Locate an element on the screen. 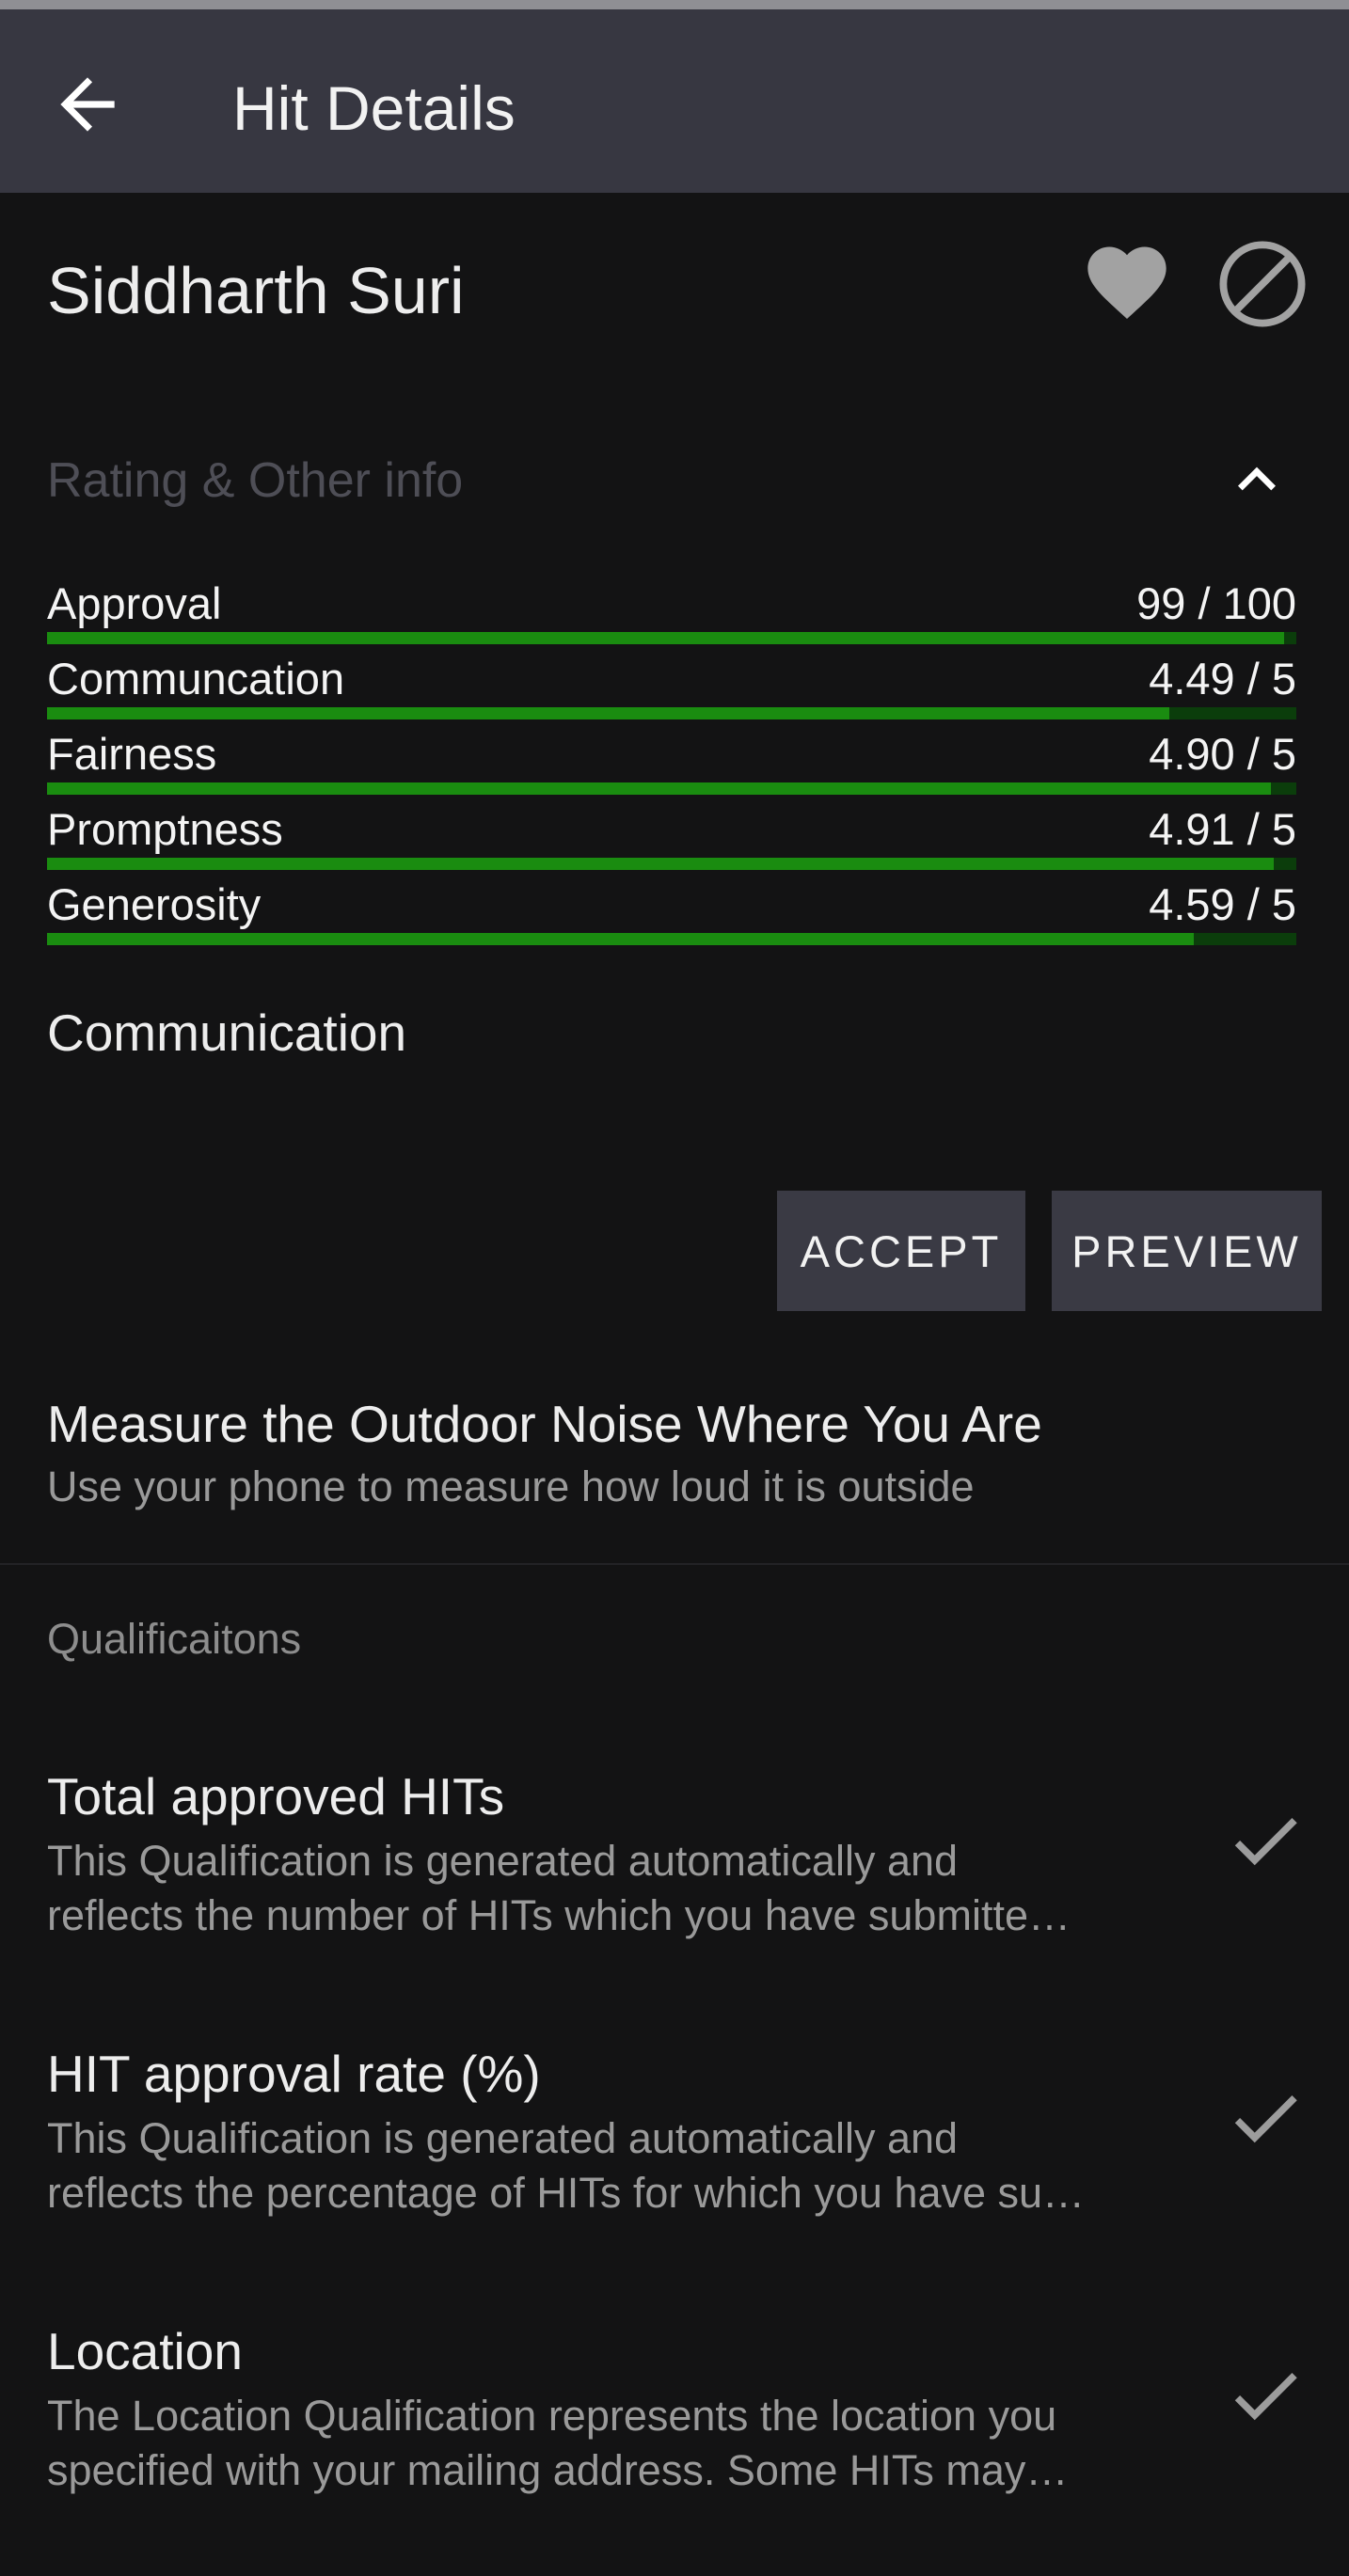  qualification-title: Location is located at coordinates (145, 2351).